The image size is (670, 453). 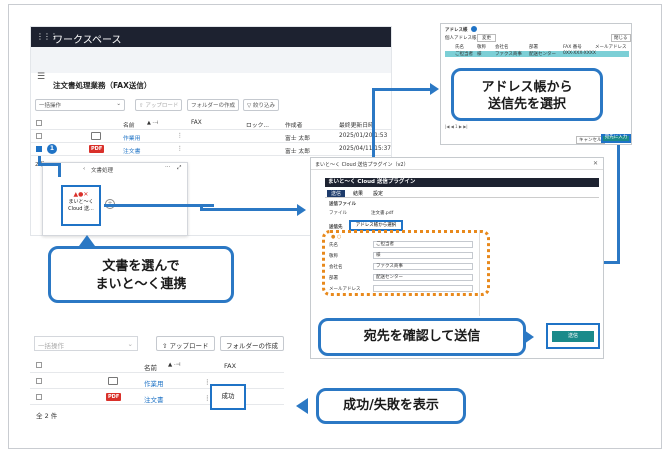 What do you see at coordinates (358, 193) in the screenshot?
I see `tab-result: 結果` at bounding box center [358, 193].